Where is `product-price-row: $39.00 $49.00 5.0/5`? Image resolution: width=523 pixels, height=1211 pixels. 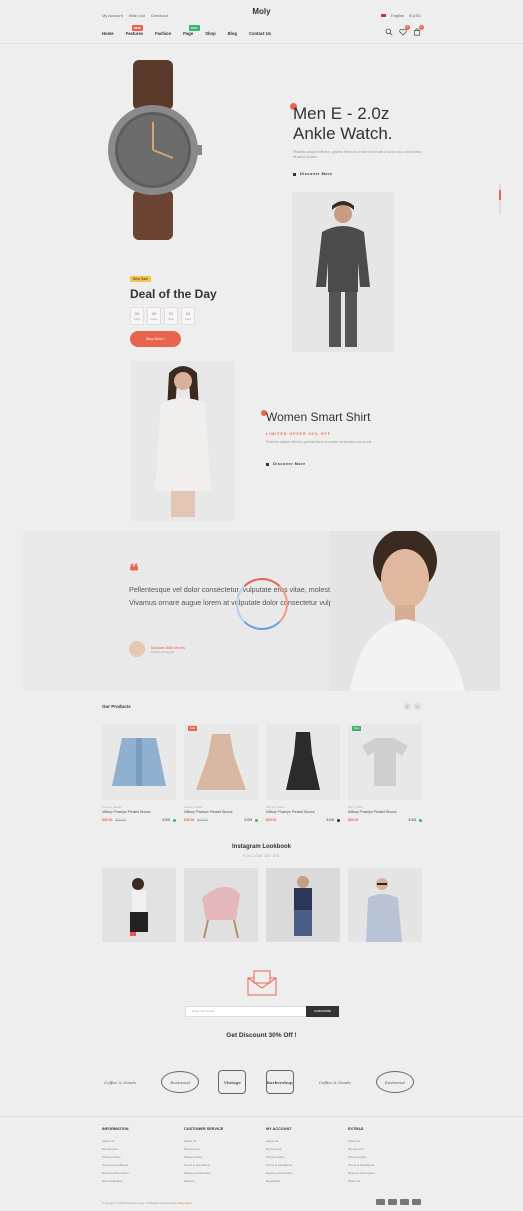 product-price-row: $39.00 $49.00 5.0/5 is located at coordinates (221, 820).